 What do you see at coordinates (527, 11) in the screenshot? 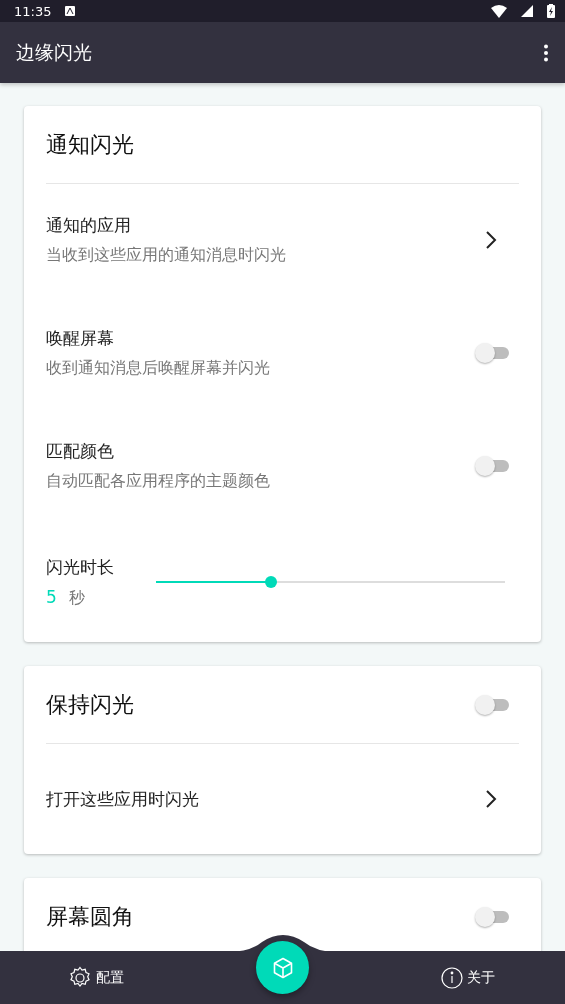
I see `signal-icon` at bounding box center [527, 11].